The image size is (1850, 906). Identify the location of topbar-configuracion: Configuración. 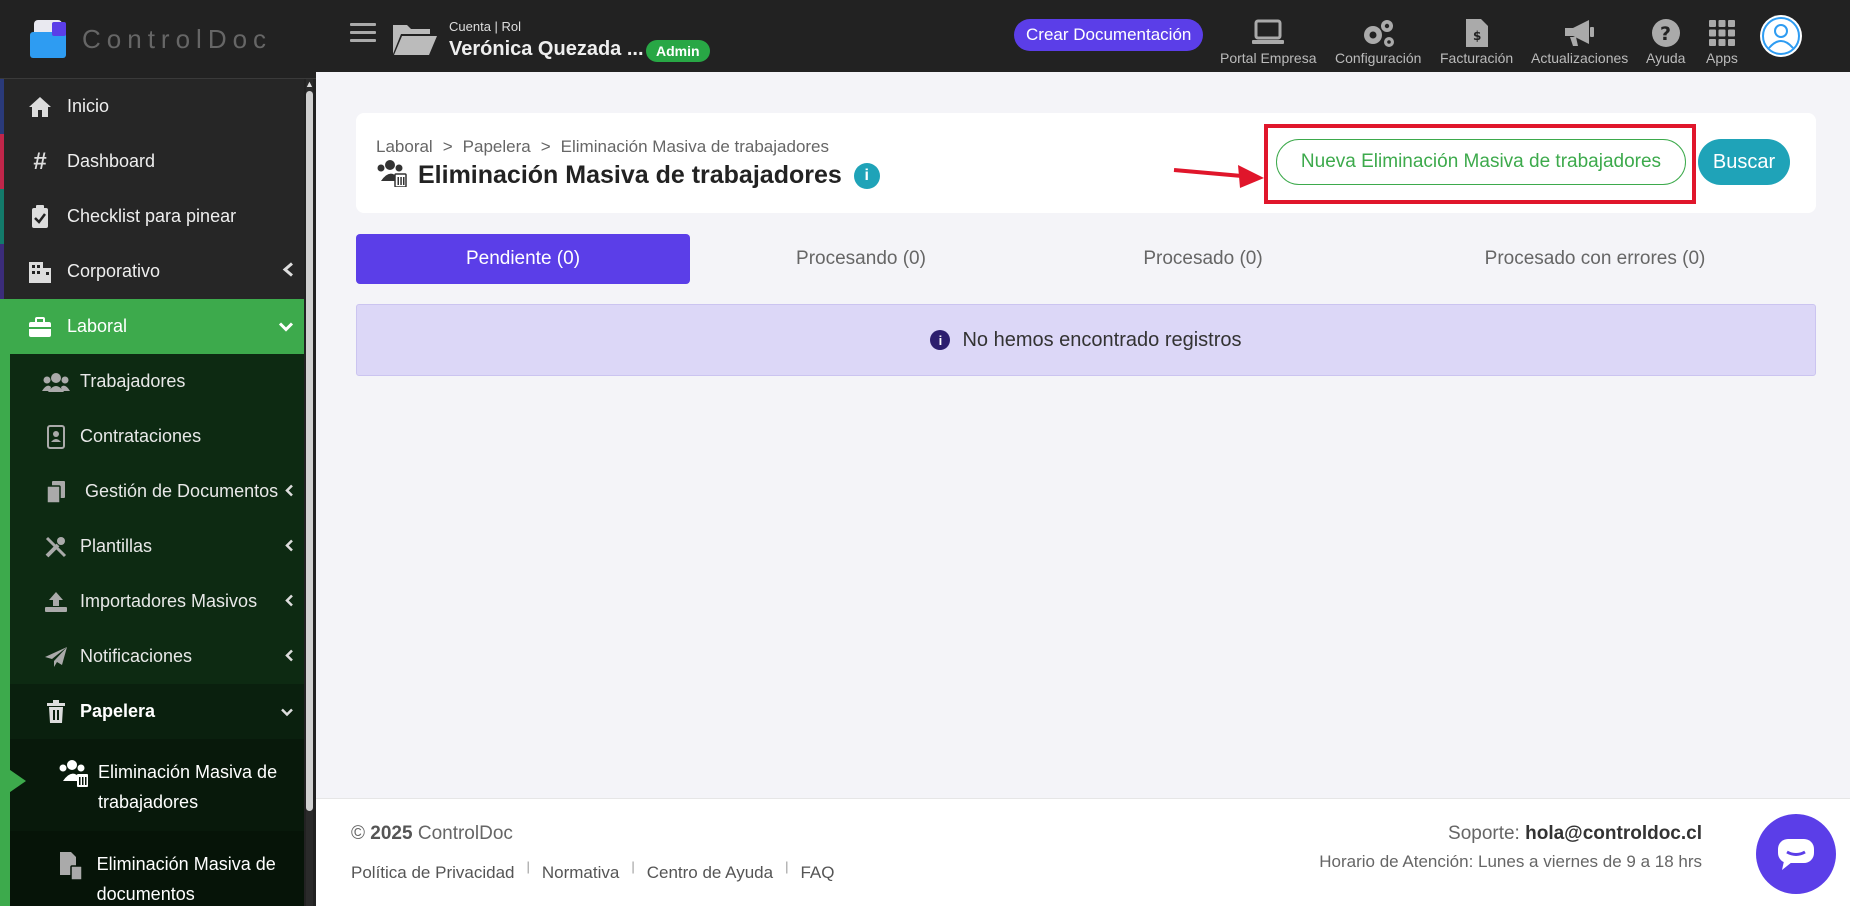
(1378, 41).